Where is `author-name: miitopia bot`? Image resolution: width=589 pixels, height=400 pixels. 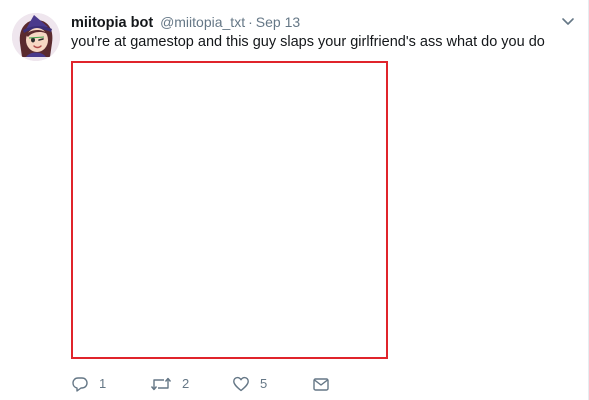
author-name: miitopia bot is located at coordinates (112, 23).